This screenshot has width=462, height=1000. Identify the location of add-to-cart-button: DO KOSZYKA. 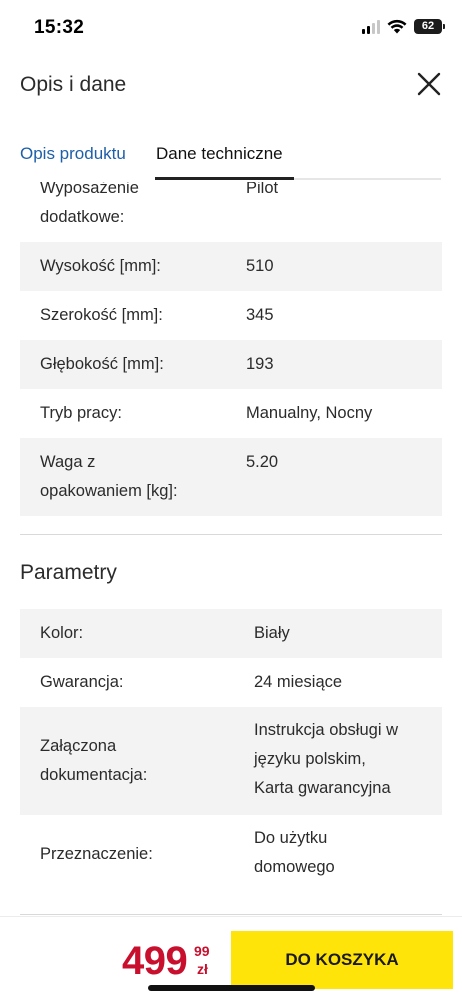
(342, 960).